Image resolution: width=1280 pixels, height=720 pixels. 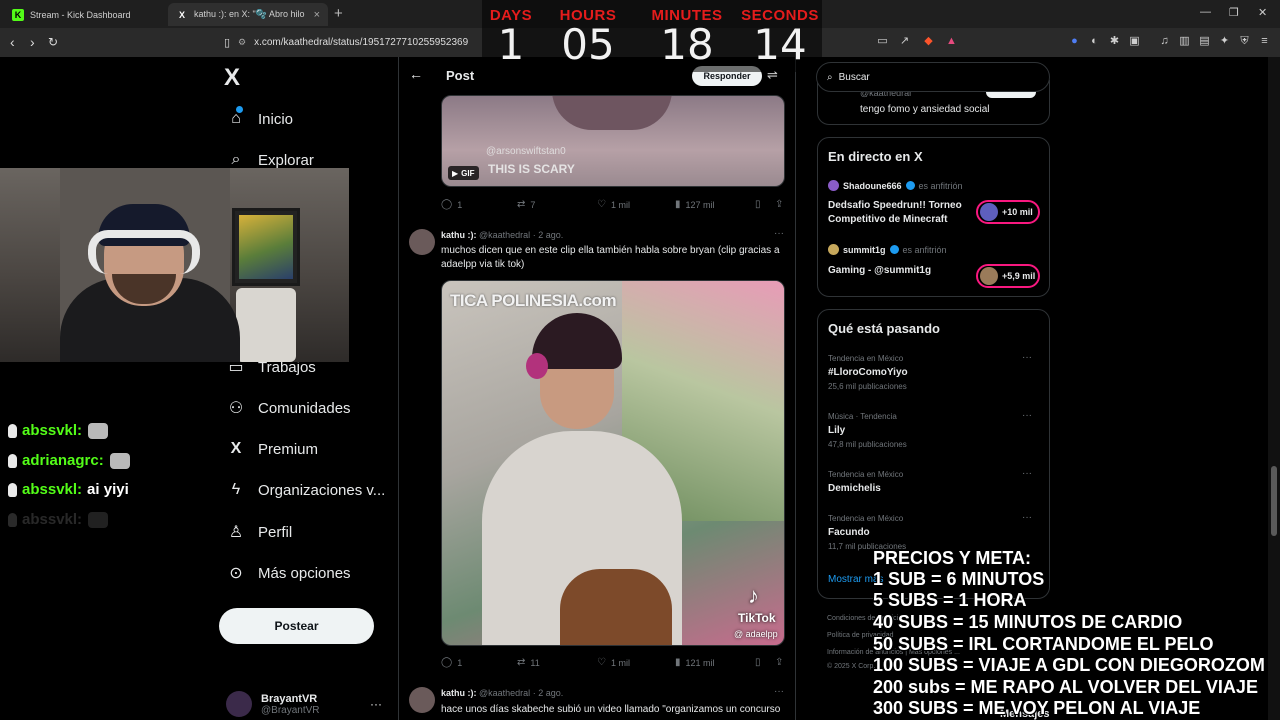 I want to click on tweet-header: kathu :): @kaathedral · 2 ago., so click(x=502, y=235).